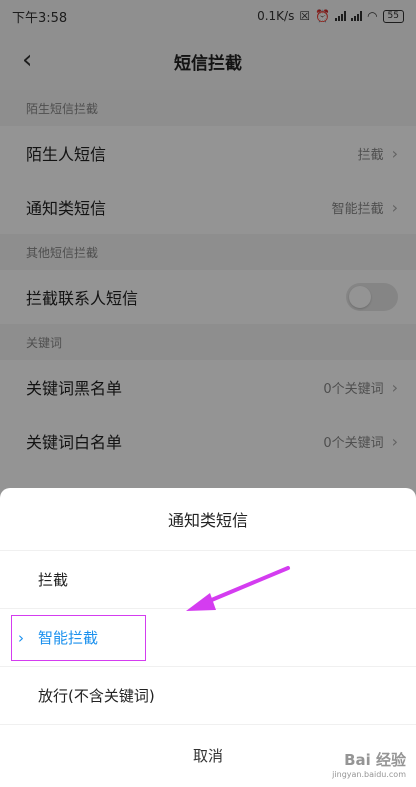 The width and height of the screenshot is (416, 787). I want to click on watermark-logo: Bai 经验, so click(375, 760).